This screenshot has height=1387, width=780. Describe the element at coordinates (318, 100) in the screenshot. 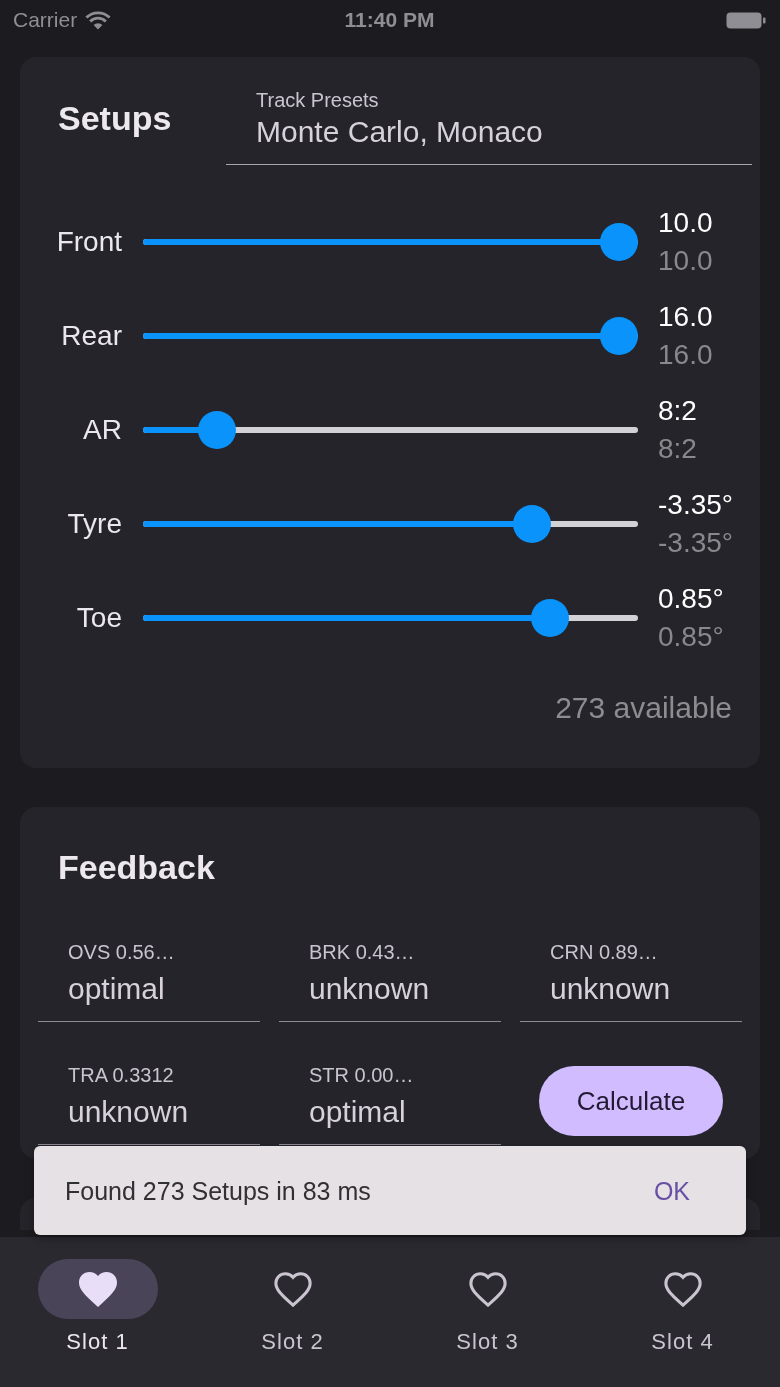

I see `field-label: Track Presets` at that location.